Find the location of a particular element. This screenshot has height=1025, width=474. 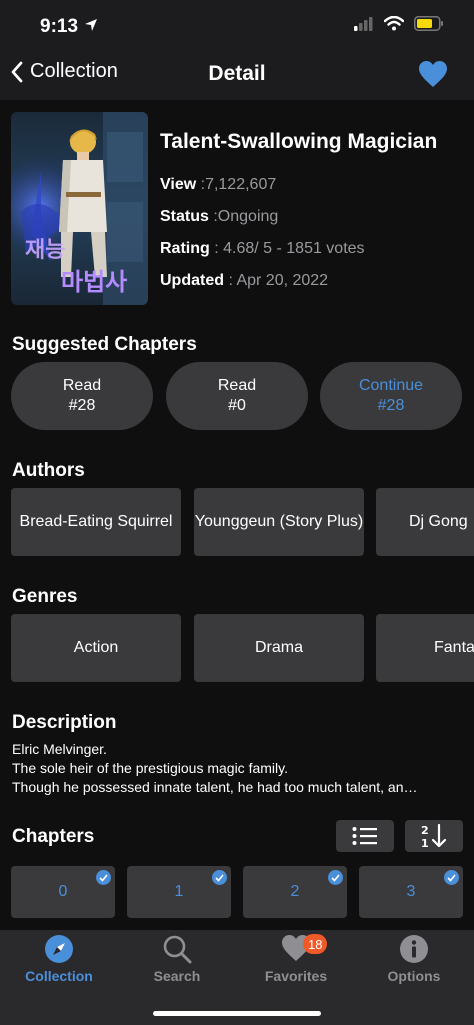

chapter-number: 2 is located at coordinates (295, 891).